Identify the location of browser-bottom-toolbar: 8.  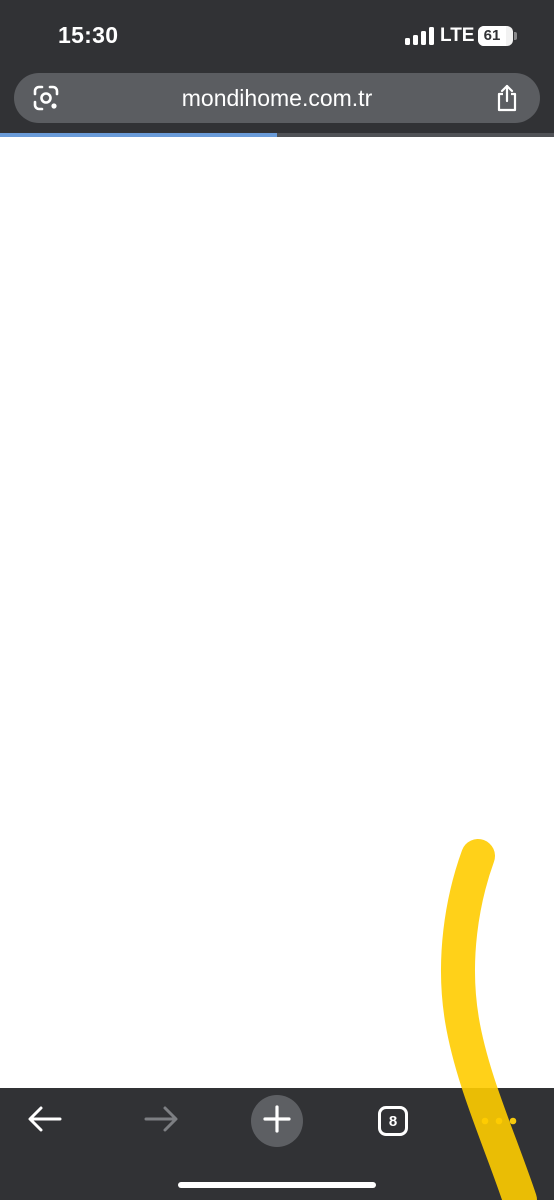
(277, 1144).